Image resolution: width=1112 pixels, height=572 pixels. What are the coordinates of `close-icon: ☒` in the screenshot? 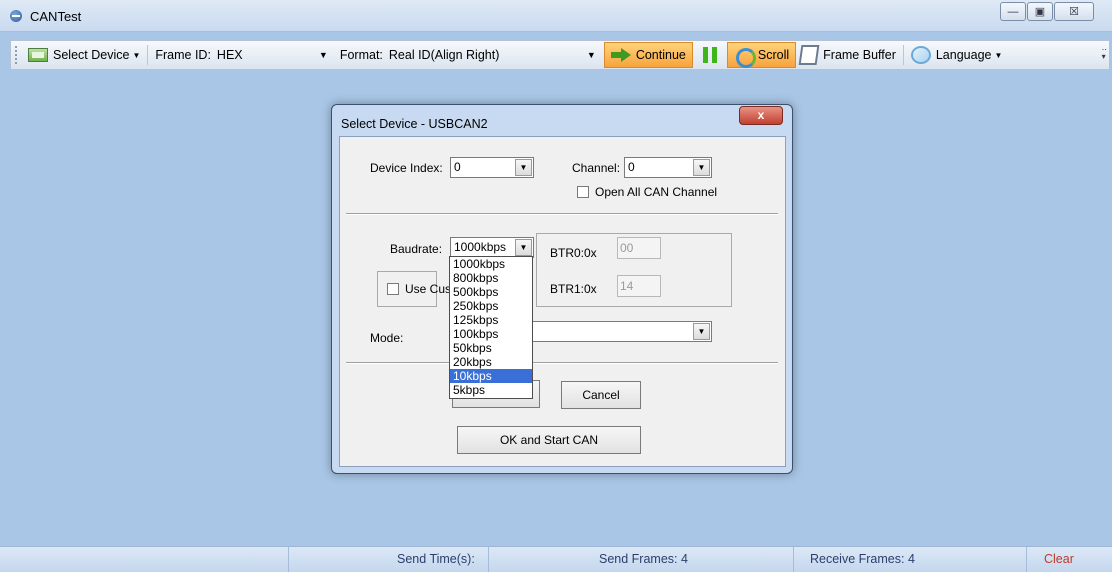 It's located at (1074, 12).